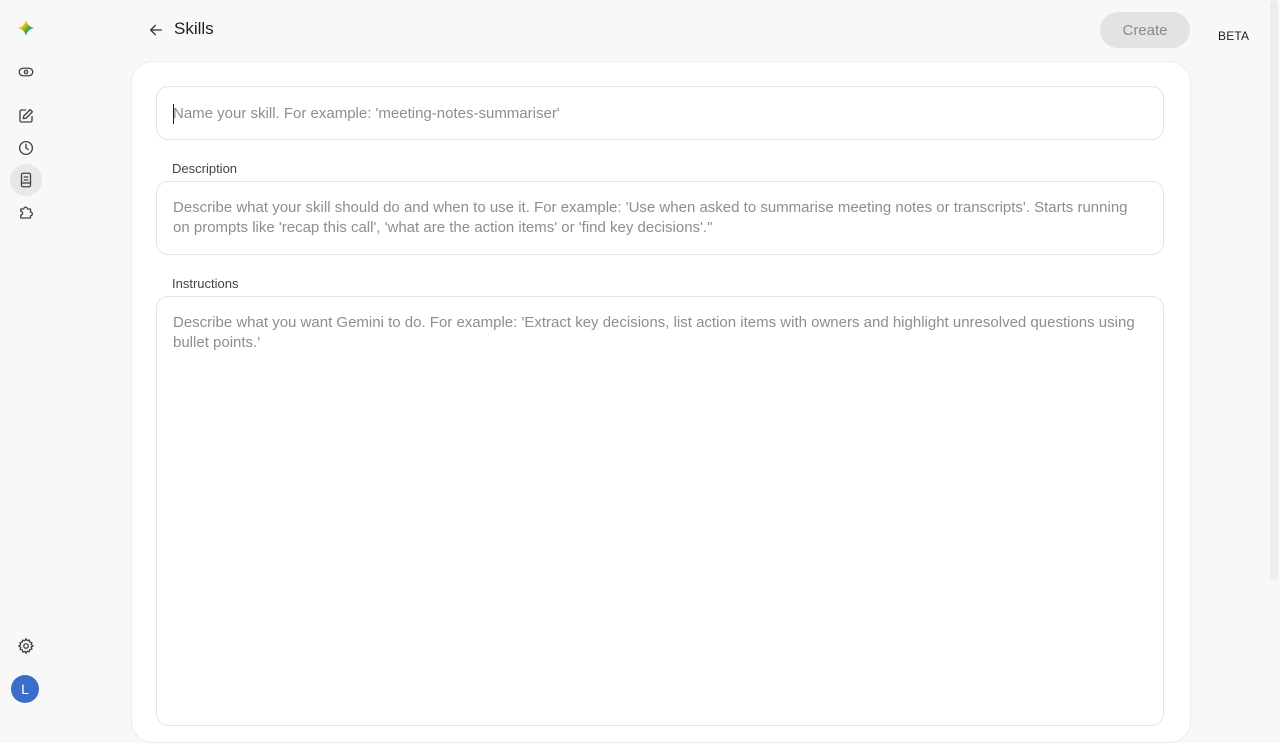 This screenshot has width=1280, height=743. Describe the element at coordinates (1274, 290) in the screenshot. I see `page-scrollbar` at that location.